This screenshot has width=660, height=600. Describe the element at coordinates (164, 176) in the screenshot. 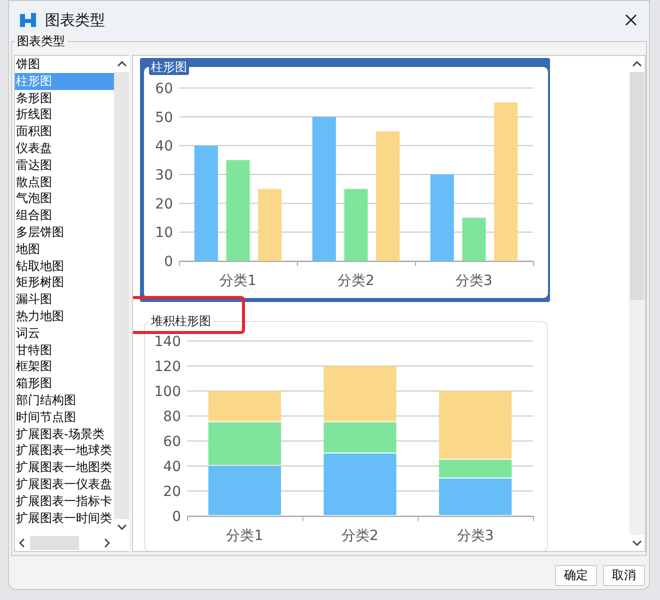

I see `axis-tick-label: 30` at that location.